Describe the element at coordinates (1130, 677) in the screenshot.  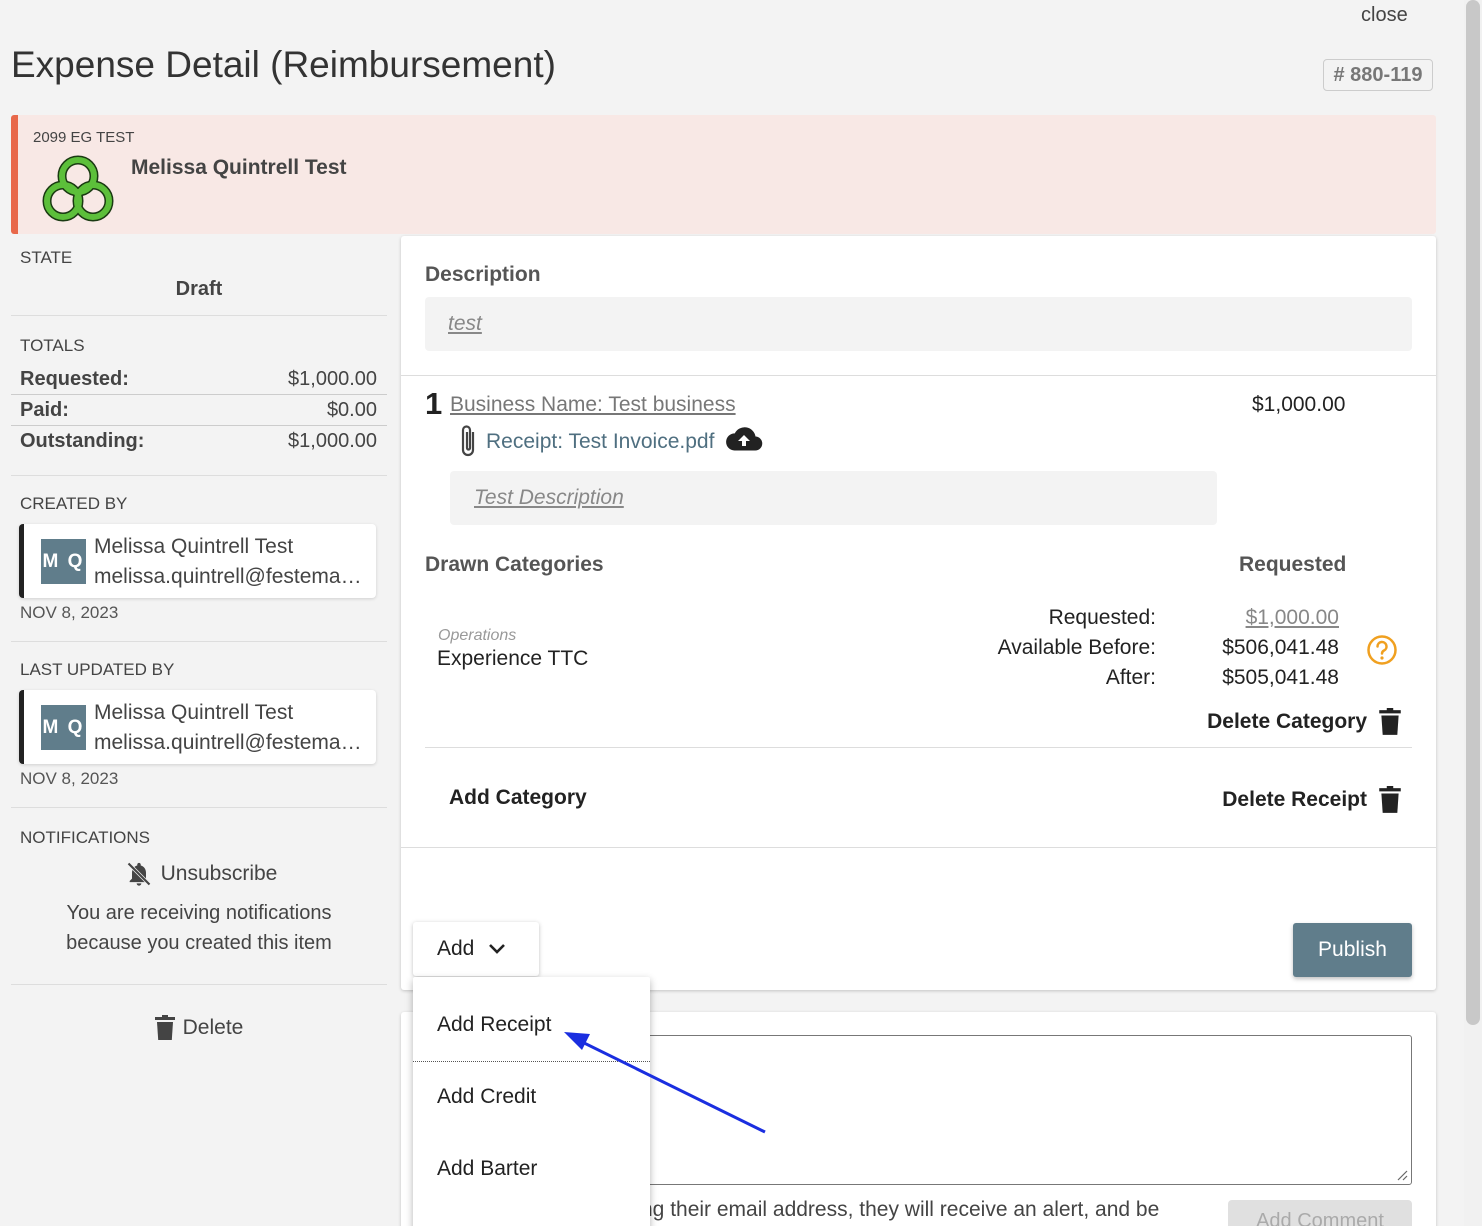
I see `after-label: After:` at that location.